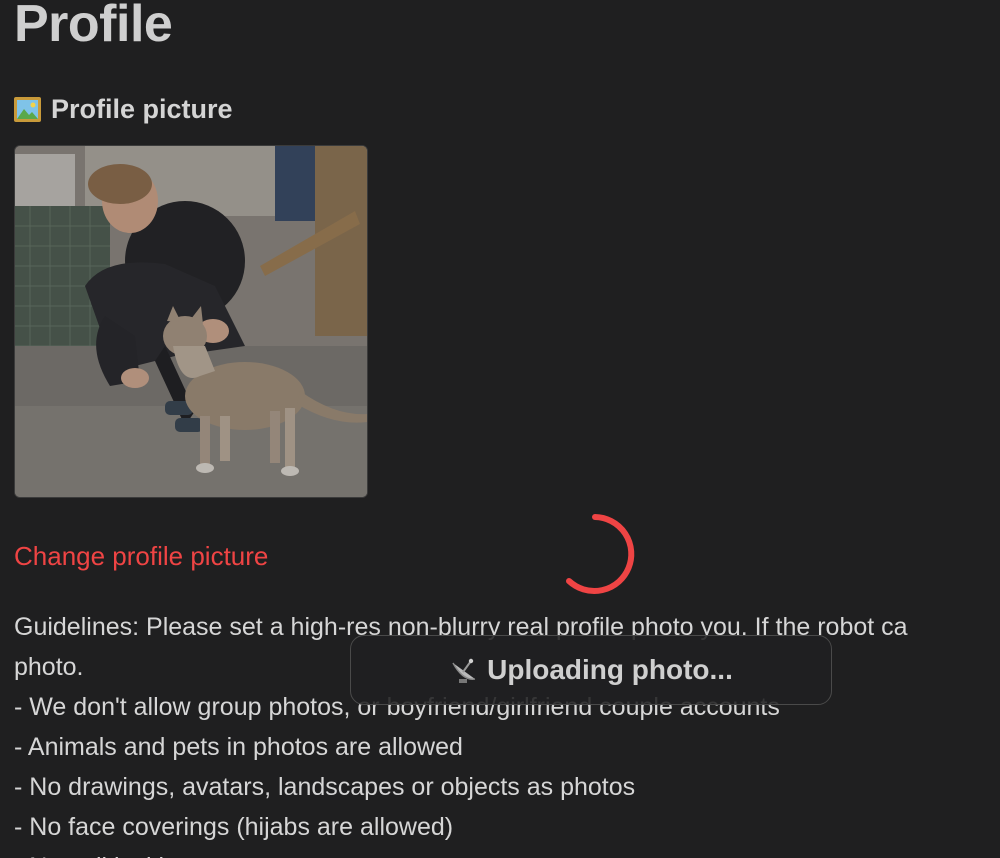  What do you see at coordinates (600, 554) in the screenshot?
I see `loading-spinner-icon` at bounding box center [600, 554].